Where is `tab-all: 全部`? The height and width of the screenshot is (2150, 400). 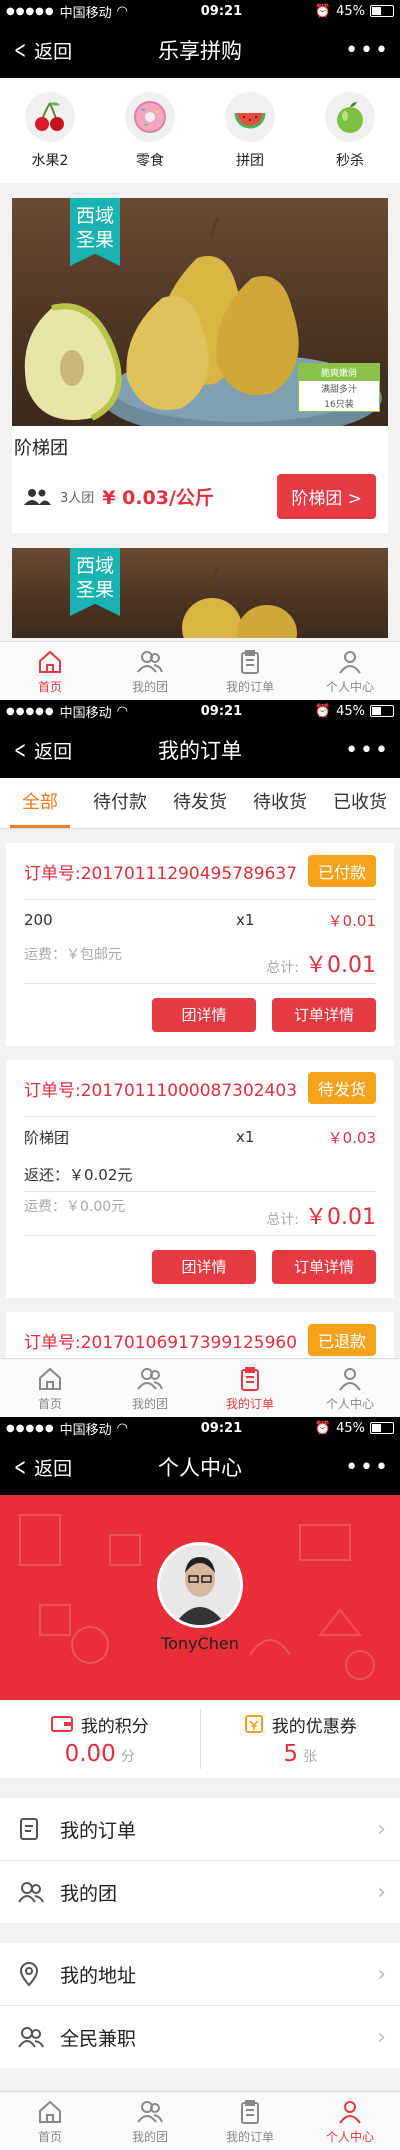
tab-all: 全部 is located at coordinates (40, 803).